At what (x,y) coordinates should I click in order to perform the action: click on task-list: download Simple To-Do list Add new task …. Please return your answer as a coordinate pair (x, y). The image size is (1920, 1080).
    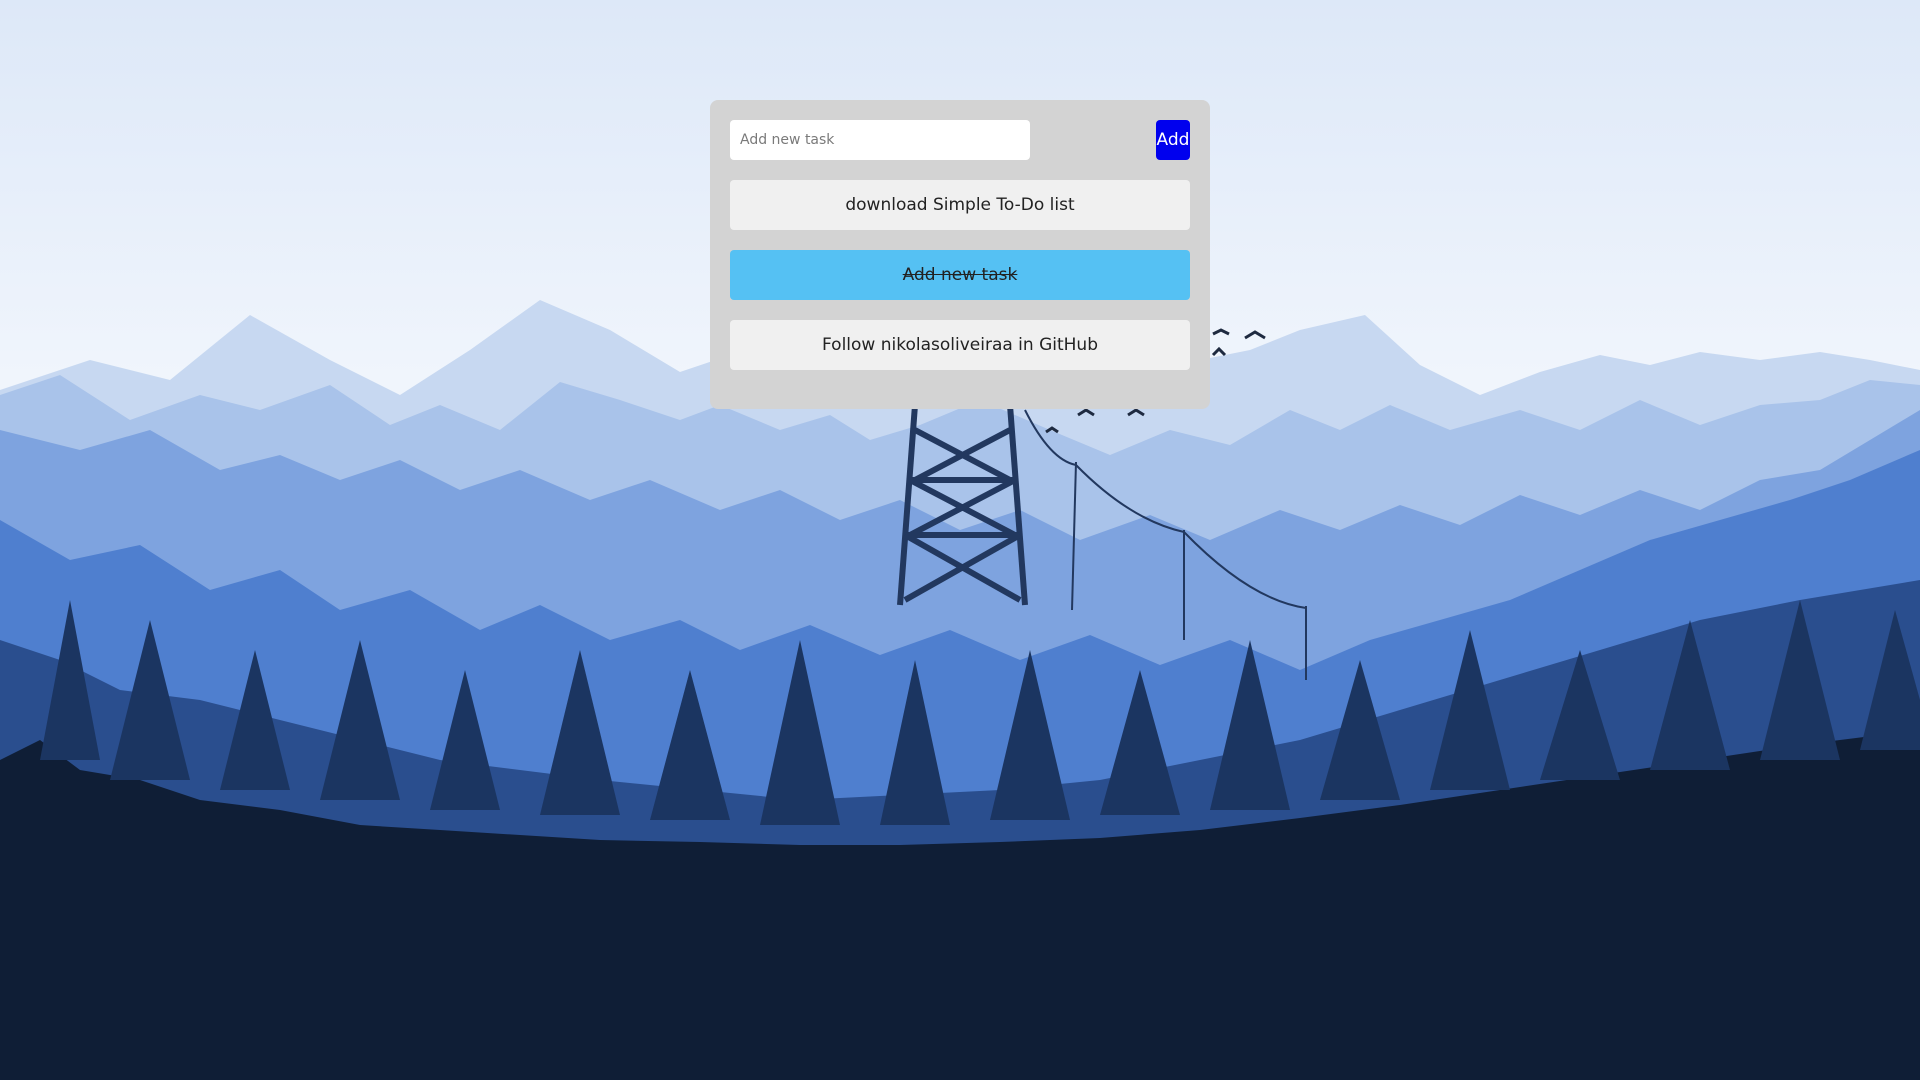
    Looking at the image, I should click on (960, 285).